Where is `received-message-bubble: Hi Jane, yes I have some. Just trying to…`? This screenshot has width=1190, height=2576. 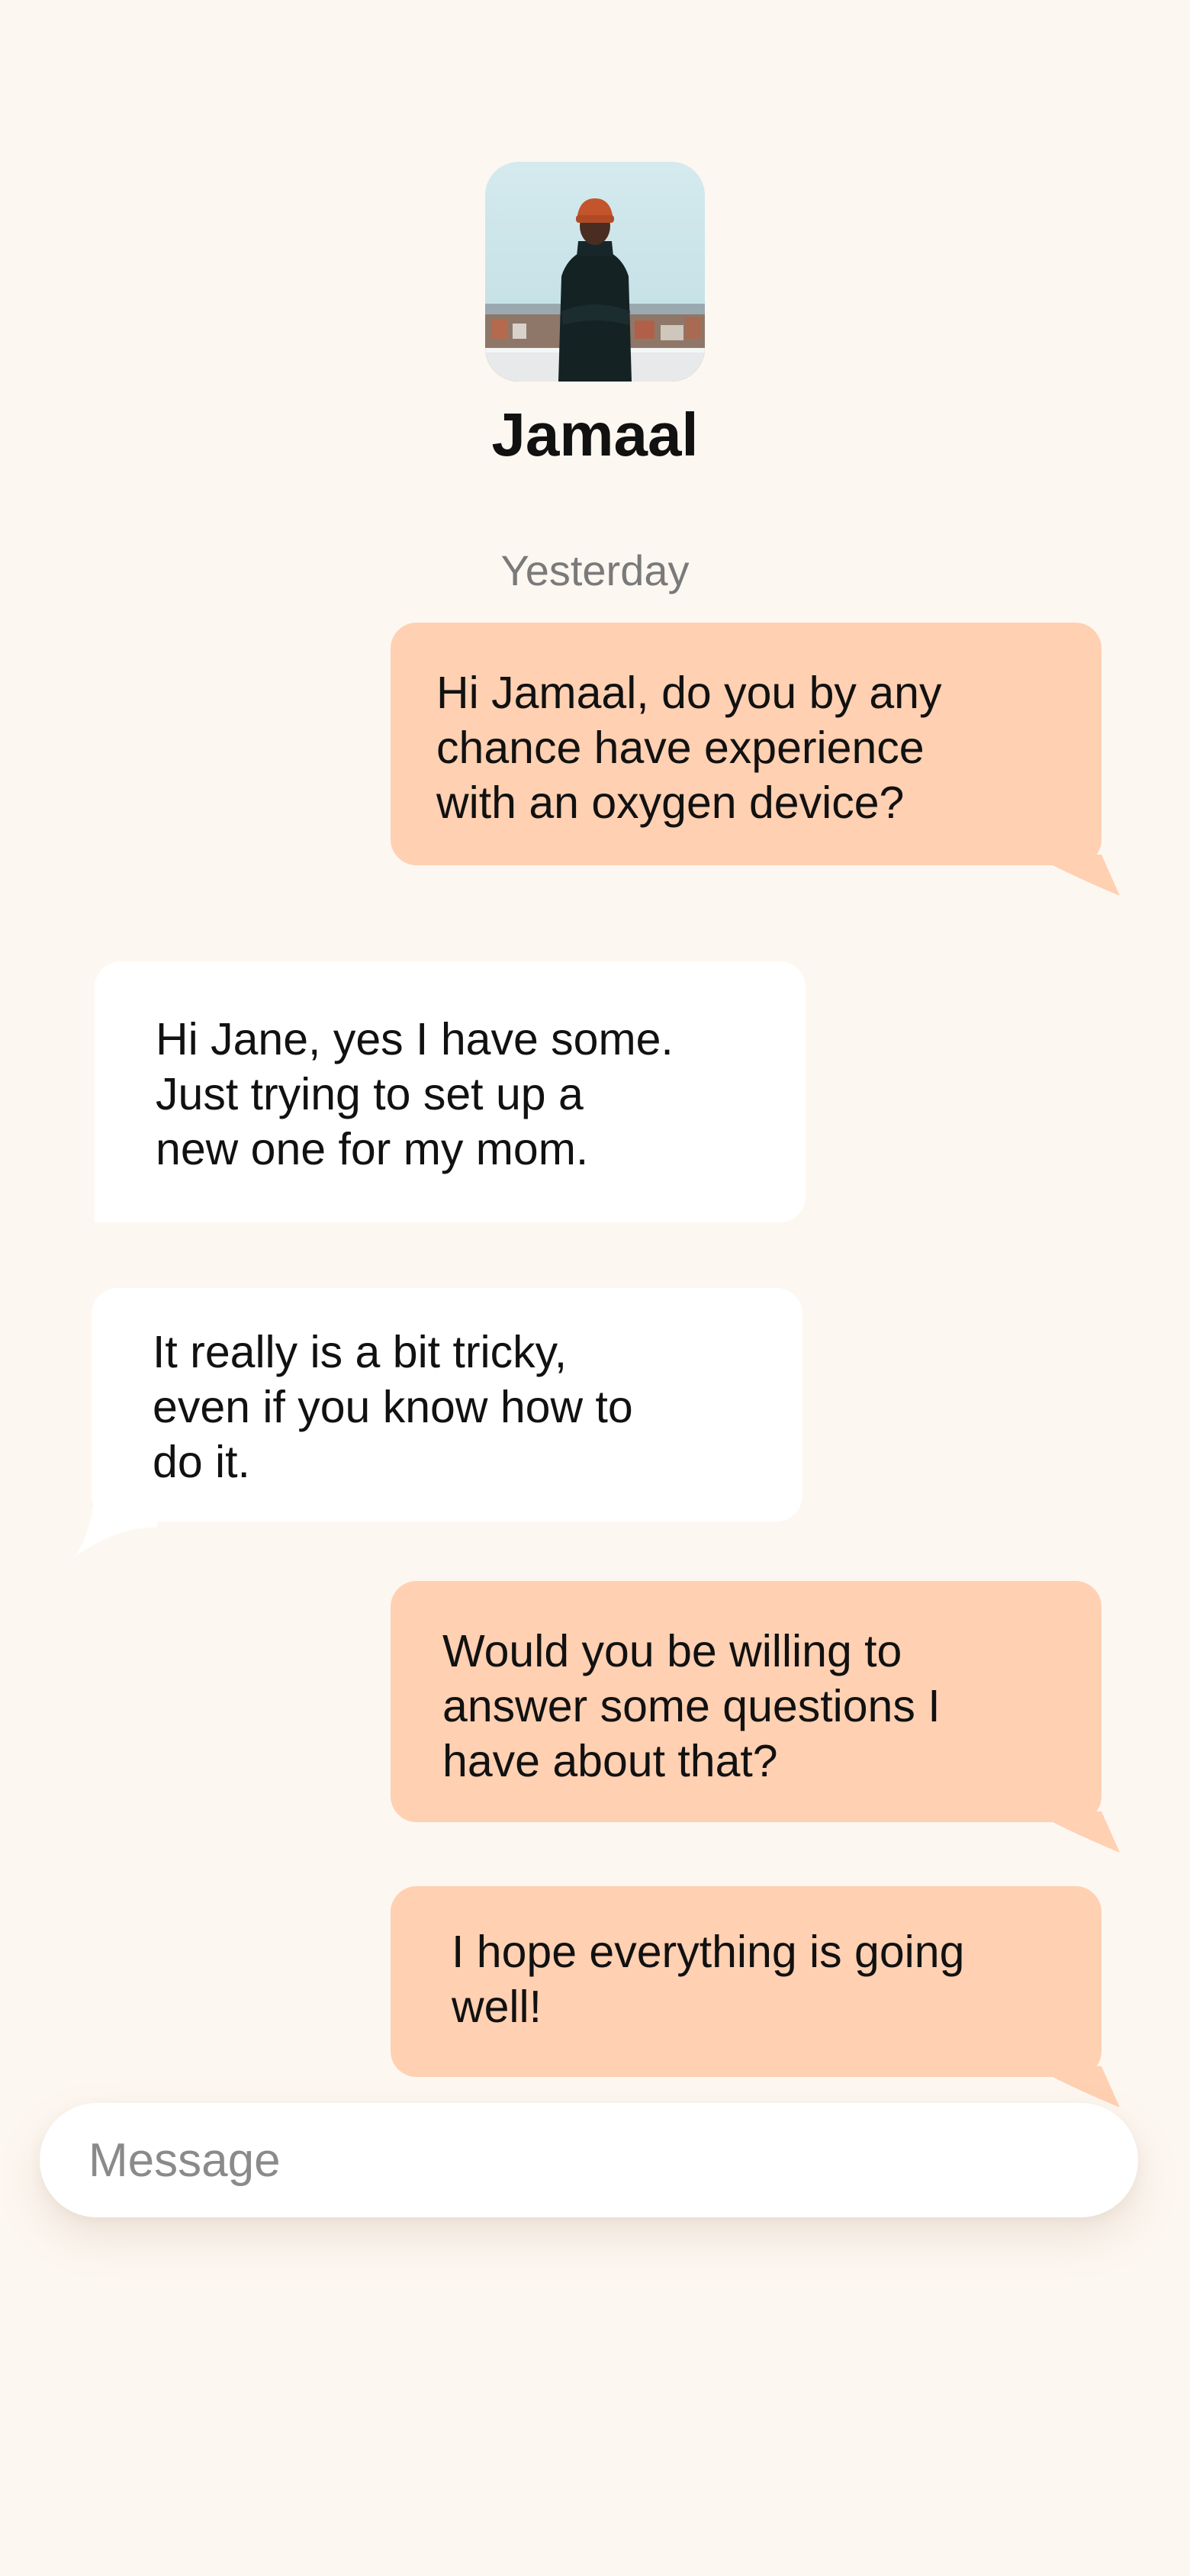
received-message-bubble: Hi Jane, yes I have some. Just trying to… is located at coordinates (450, 1091).